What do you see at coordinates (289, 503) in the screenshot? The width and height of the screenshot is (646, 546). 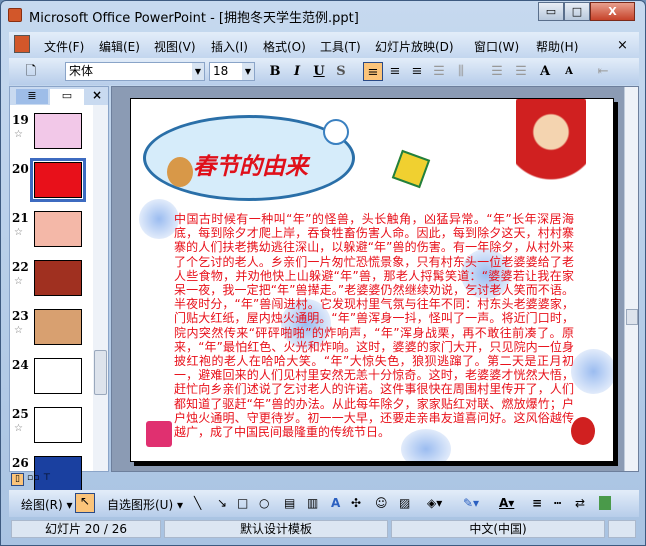 I see `textbox-icon: ▤` at bounding box center [289, 503].